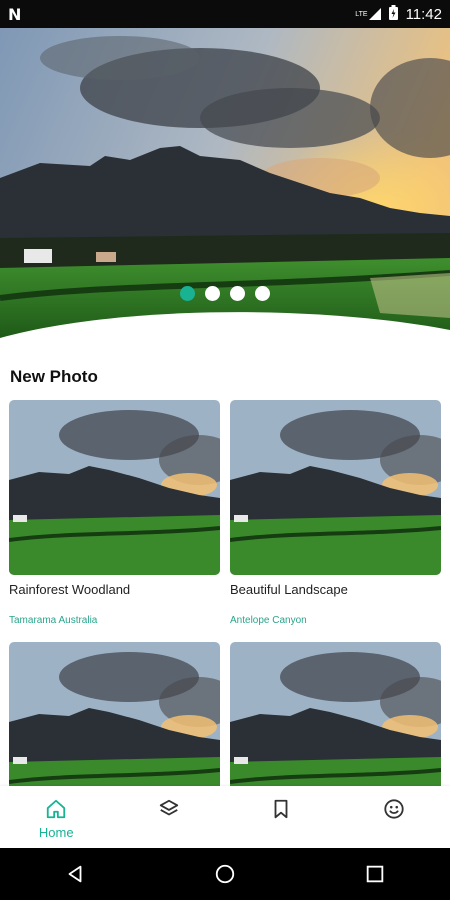 The height and width of the screenshot is (900, 450). I want to click on nav-home-label: Home, so click(56, 832).